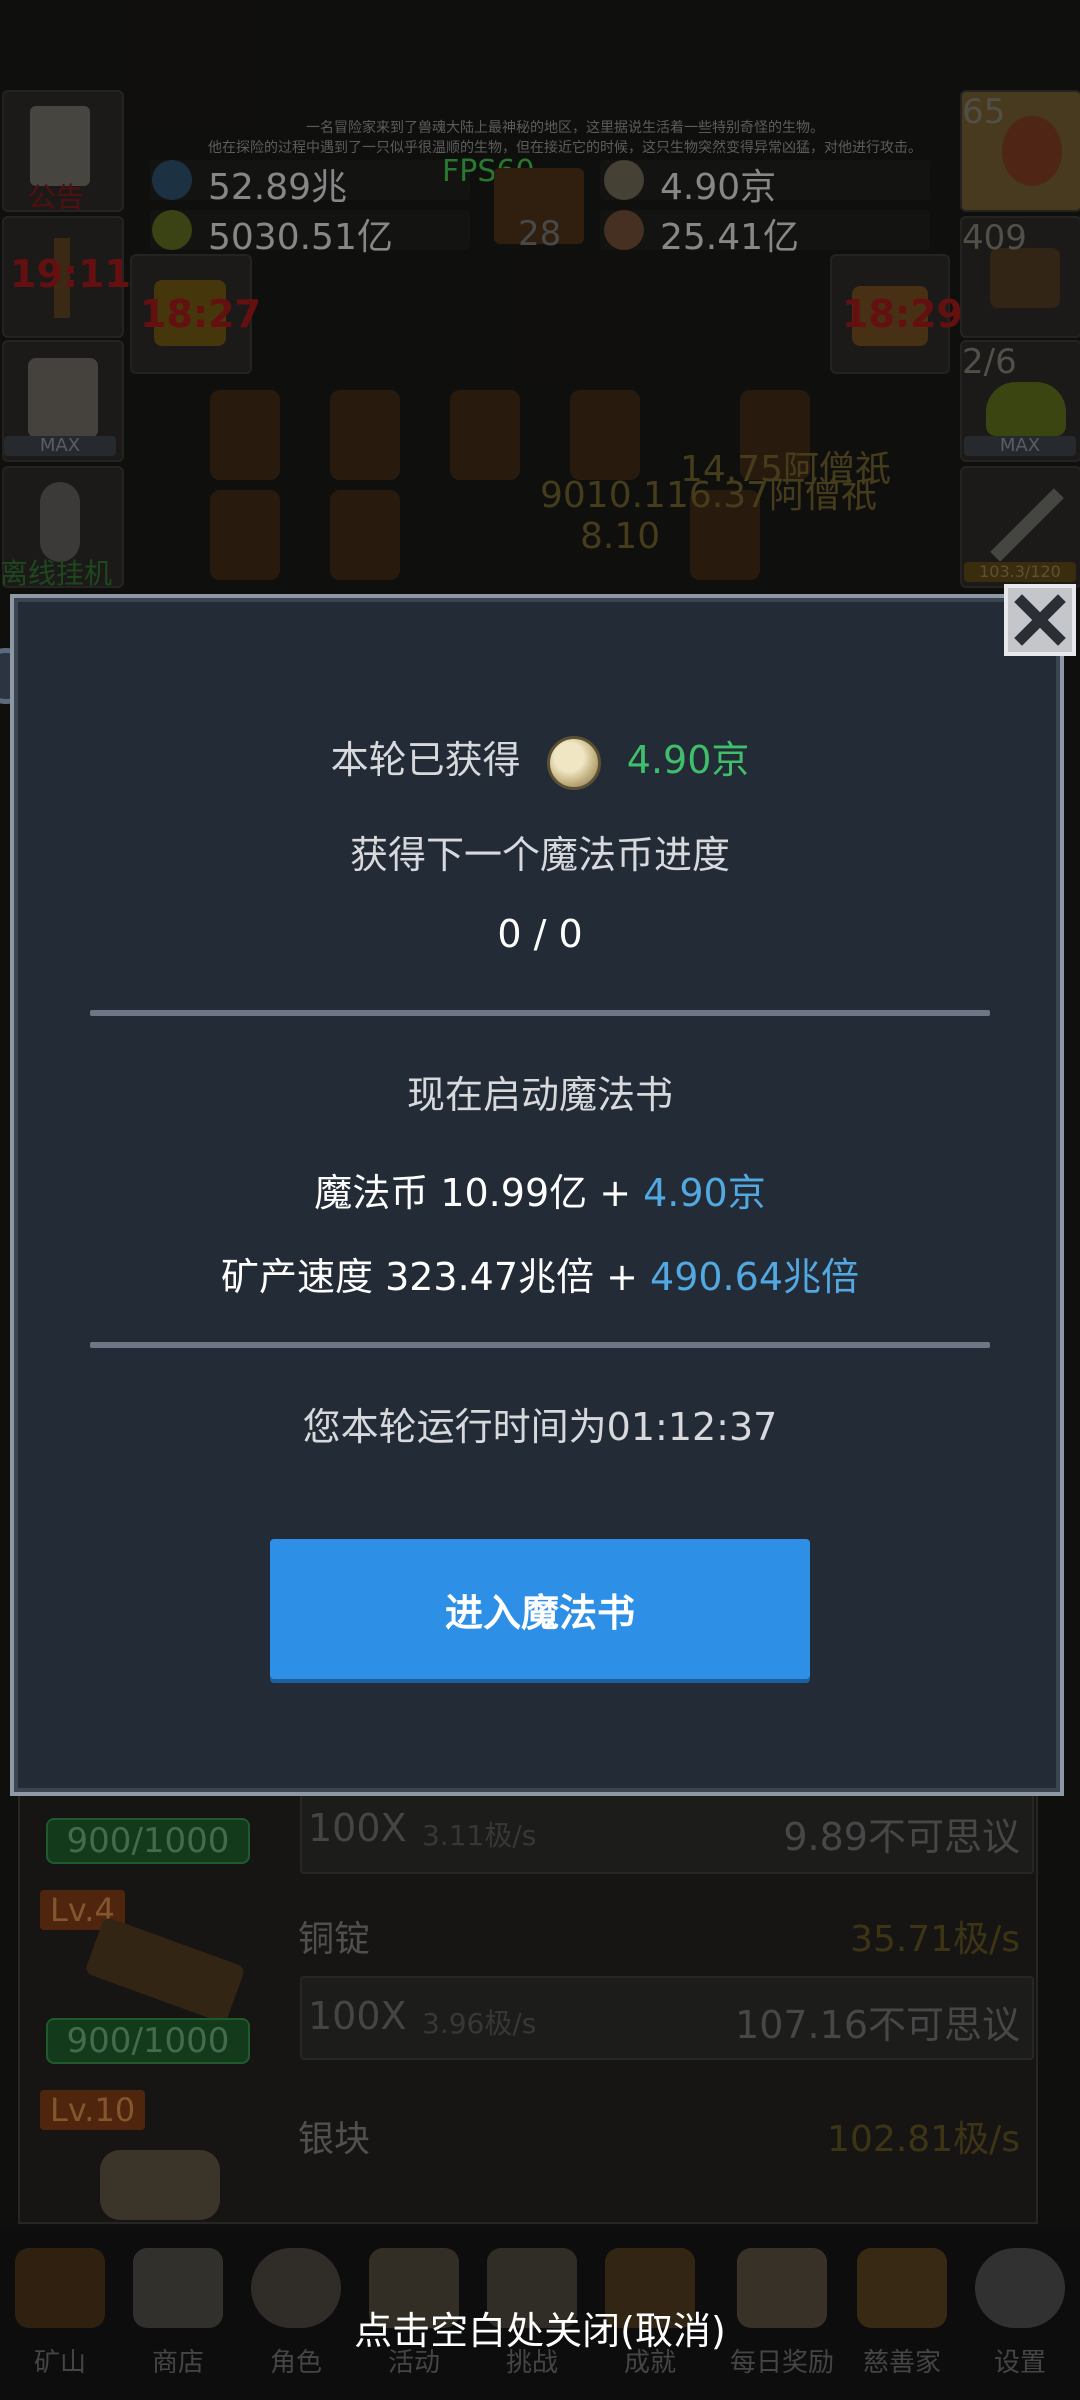 This screenshot has height=2400, width=1080. I want to click on speed-bonus: 490.64兆倍, so click(754, 1277).